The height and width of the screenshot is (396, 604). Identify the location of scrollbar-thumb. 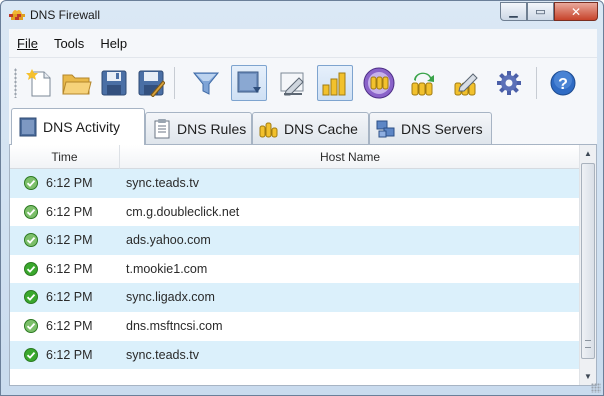
(588, 261).